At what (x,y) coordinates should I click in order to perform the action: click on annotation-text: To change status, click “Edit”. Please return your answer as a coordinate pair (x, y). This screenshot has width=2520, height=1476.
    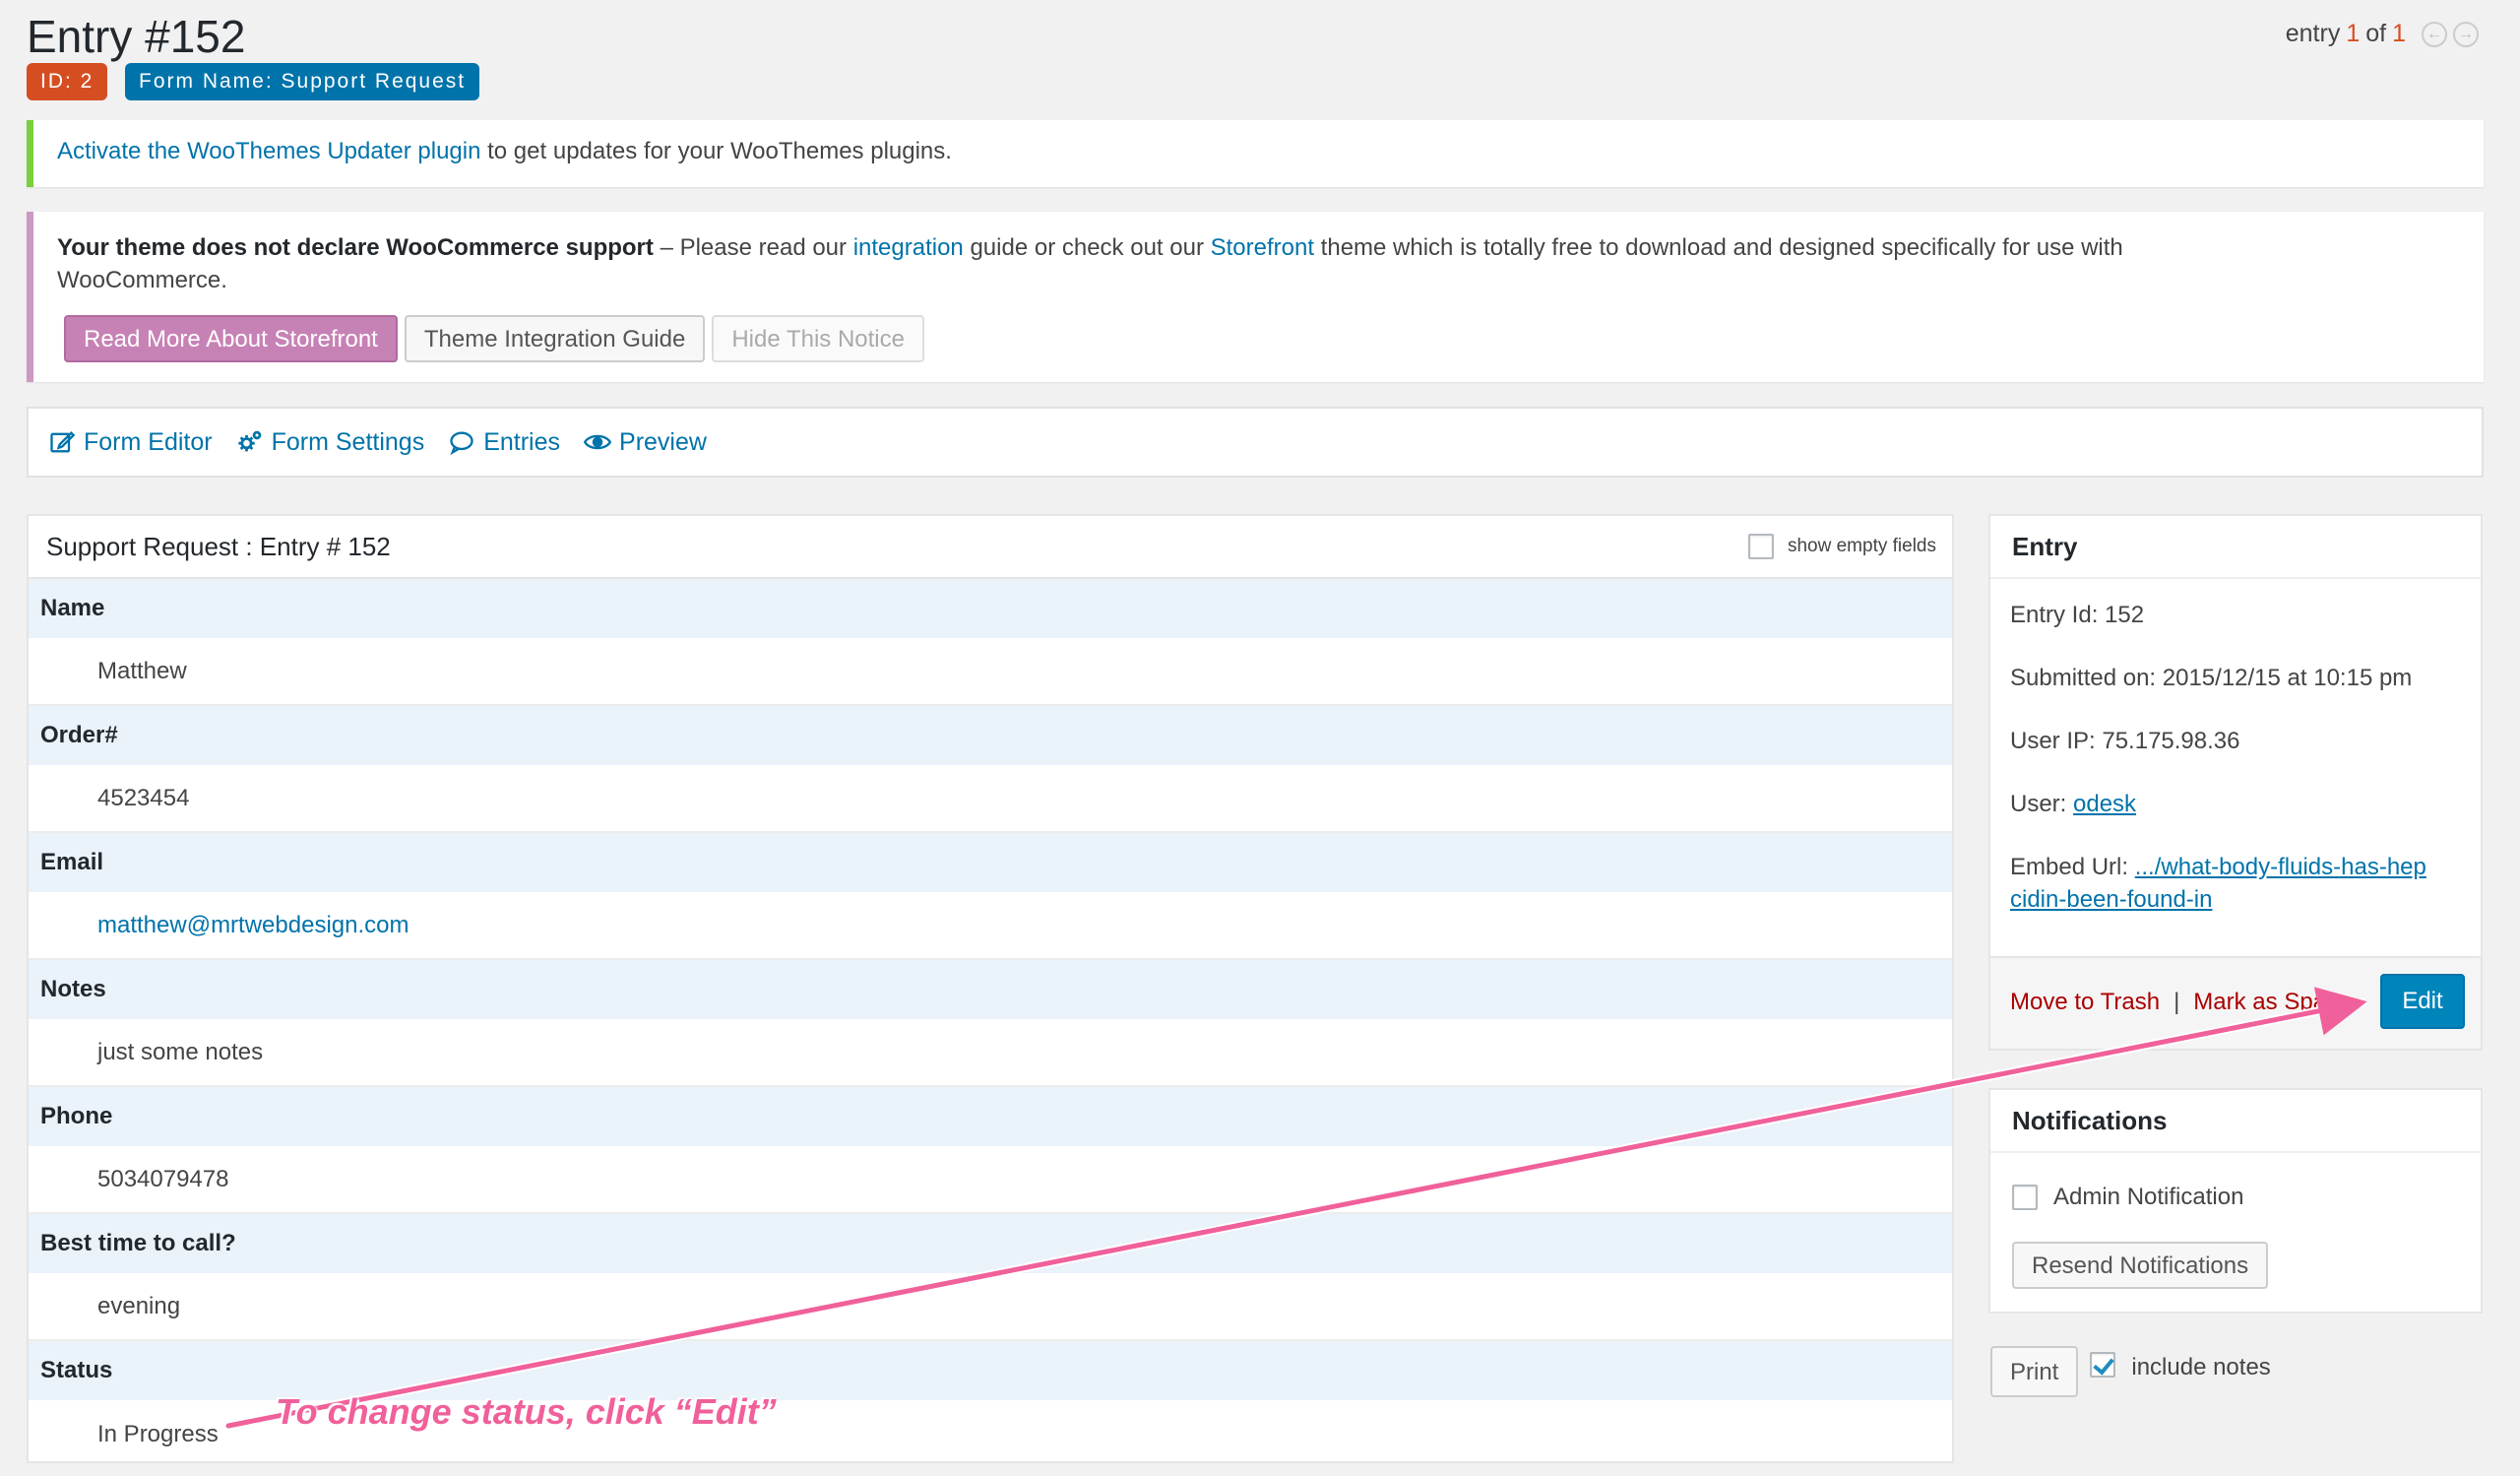
    Looking at the image, I should click on (526, 1411).